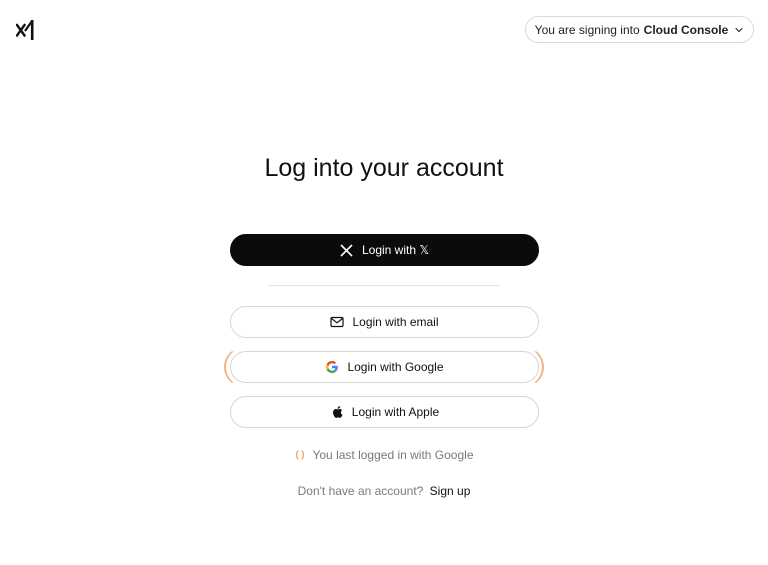 The image size is (768, 565). I want to click on signup-row: Don't have an account? Sign up, so click(384, 491).